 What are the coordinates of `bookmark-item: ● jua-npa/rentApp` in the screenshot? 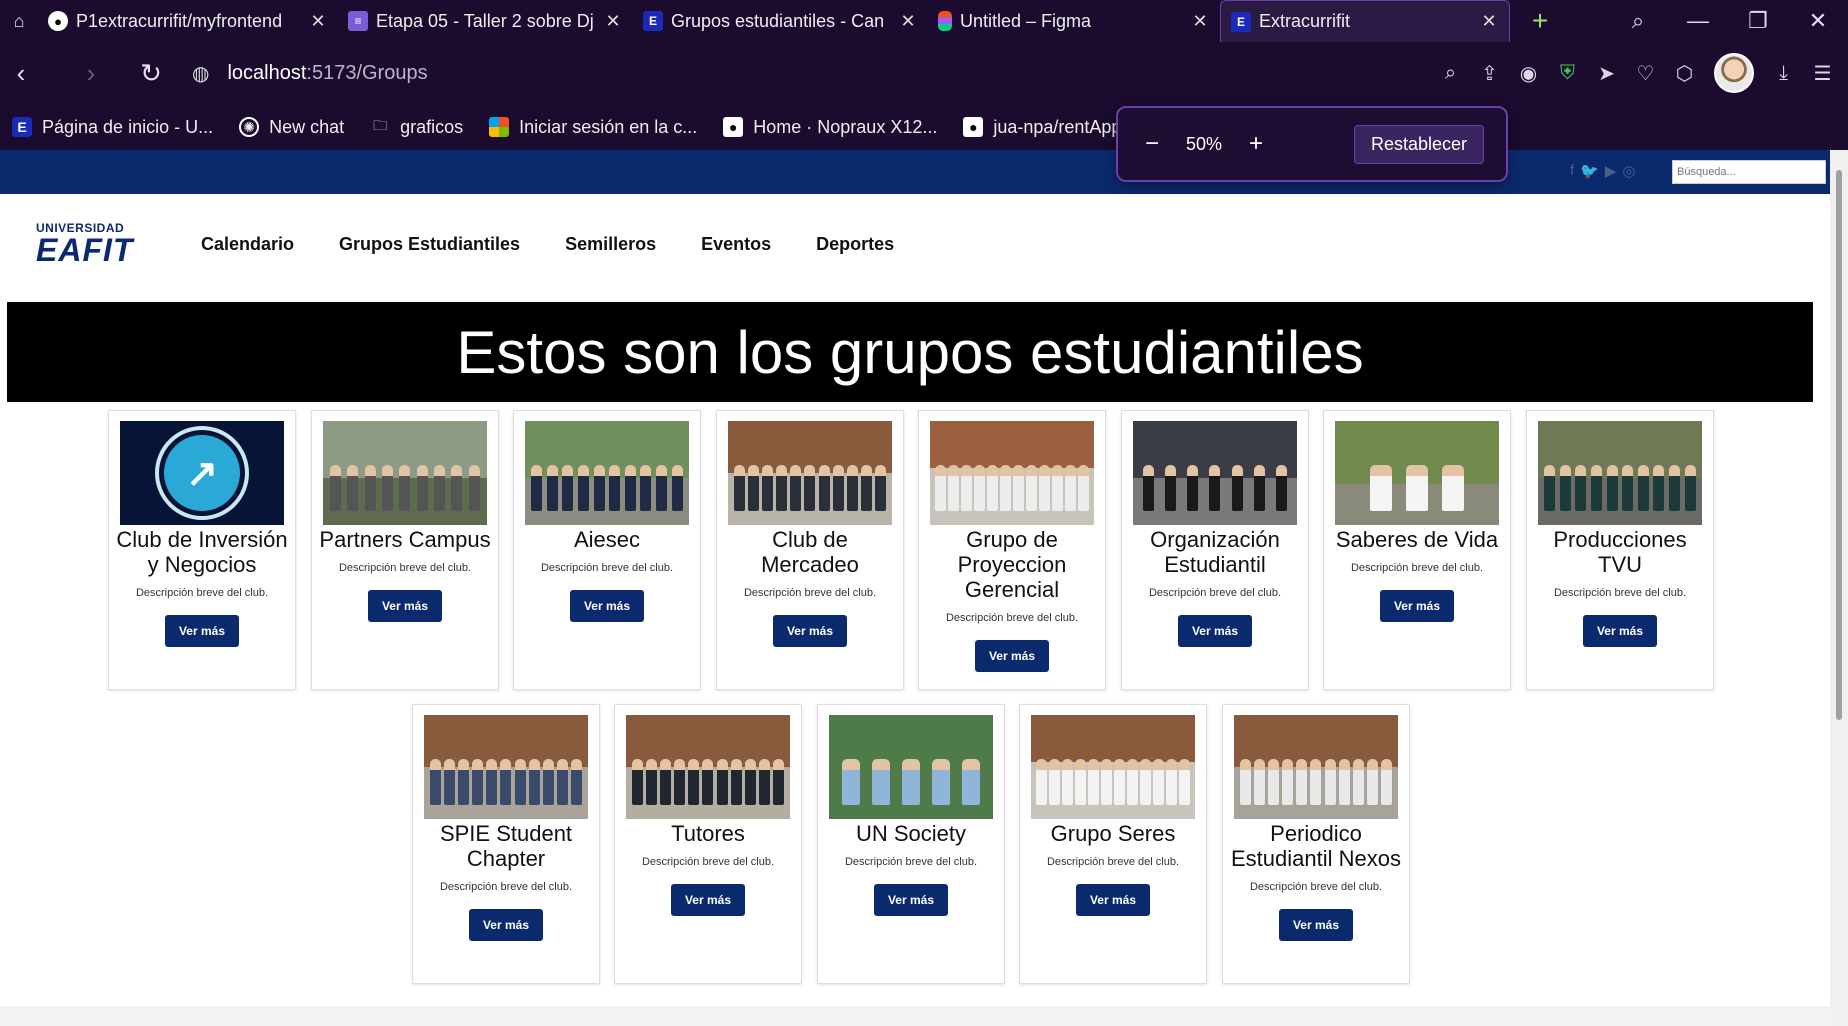 It's located at (1042, 127).